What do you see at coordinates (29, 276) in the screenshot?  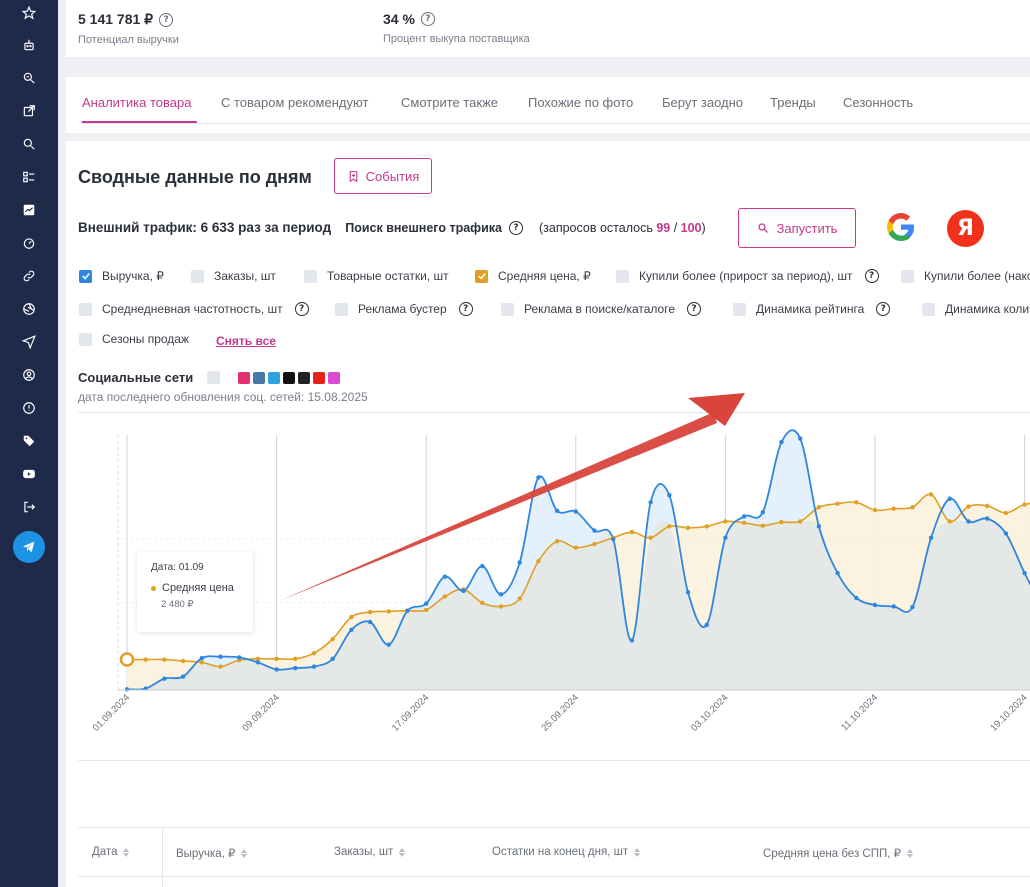 I see `link-icon` at bounding box center [29, 276].